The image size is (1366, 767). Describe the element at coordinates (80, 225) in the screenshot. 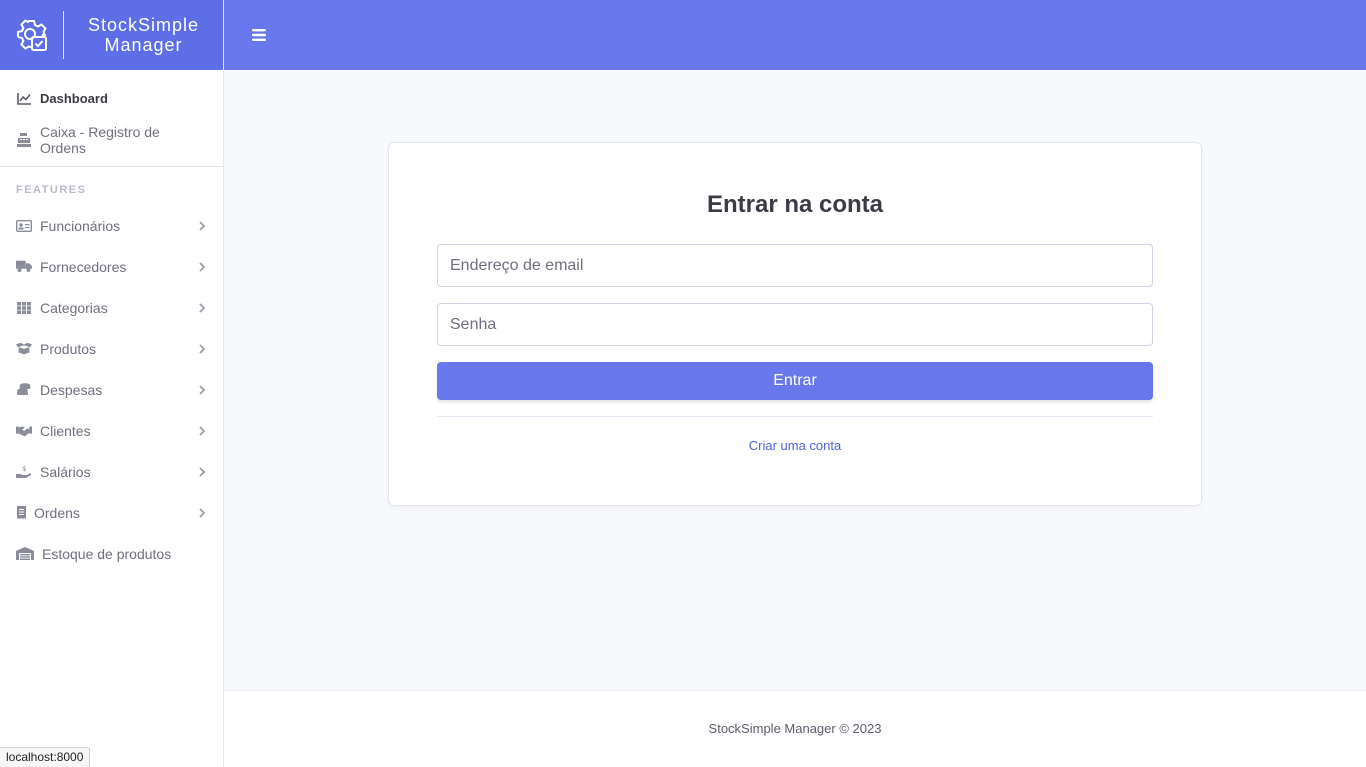

I see `sidebar-item-label: Funcionários` at that location.